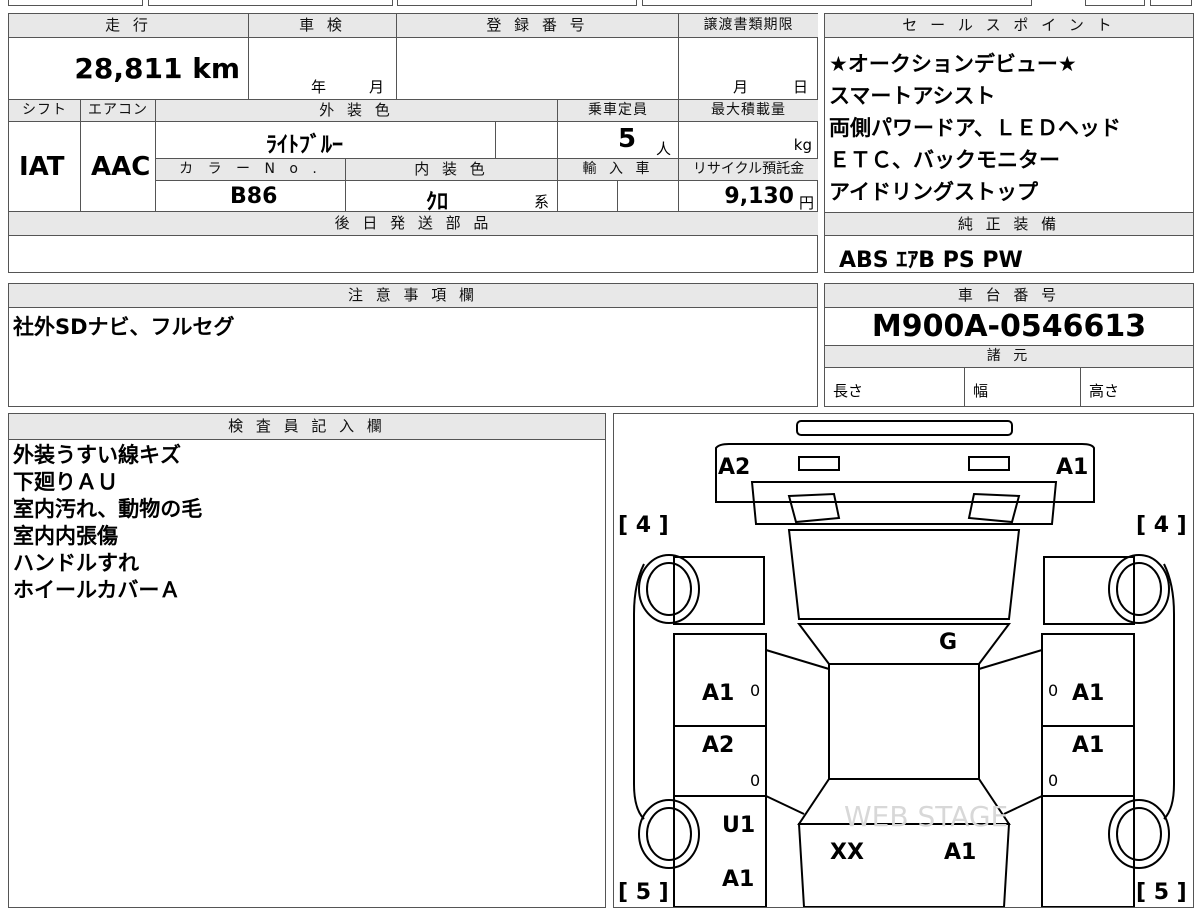 This screenshot has height=908, width=1200. Describe the element at coordinates (748, 170) in the screenshot. I see `recycle-header: リサイクル預託金` at that location.